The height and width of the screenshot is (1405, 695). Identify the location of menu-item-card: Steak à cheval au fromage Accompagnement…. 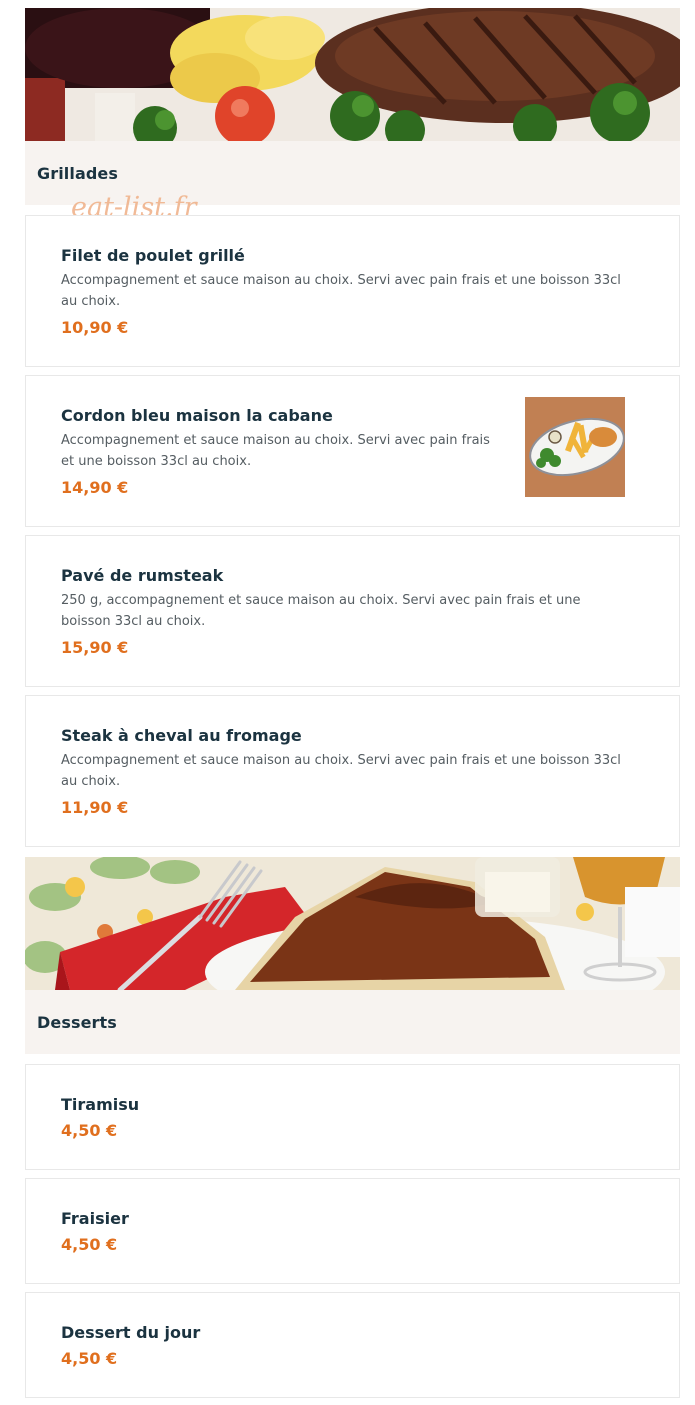
(352, 771).